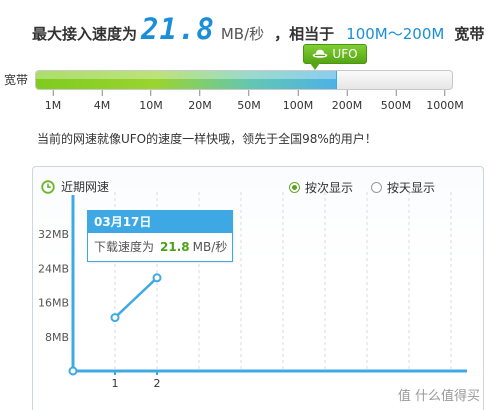 The image size is (486, 410). I want to click on watermark-text: 值 什么值得买, so click(438, 396).